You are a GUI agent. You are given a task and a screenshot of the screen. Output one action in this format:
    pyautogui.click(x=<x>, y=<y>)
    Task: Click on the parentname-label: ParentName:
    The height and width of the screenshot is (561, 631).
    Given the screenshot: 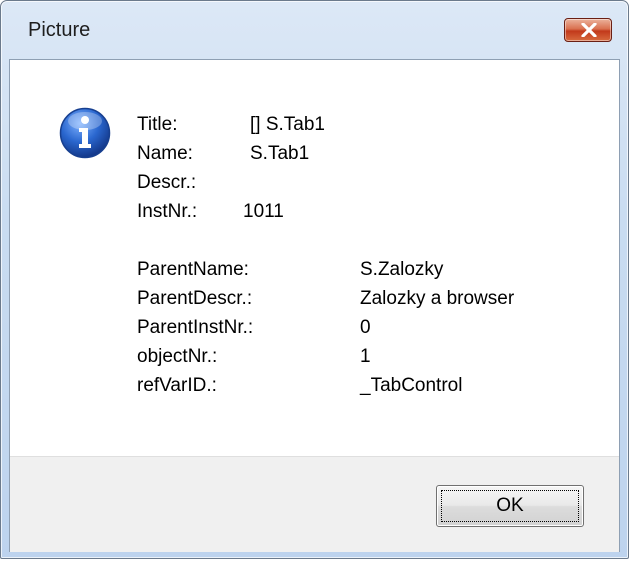 What is the action you would take?
    pyautogui.click(x=193, y=269)
    